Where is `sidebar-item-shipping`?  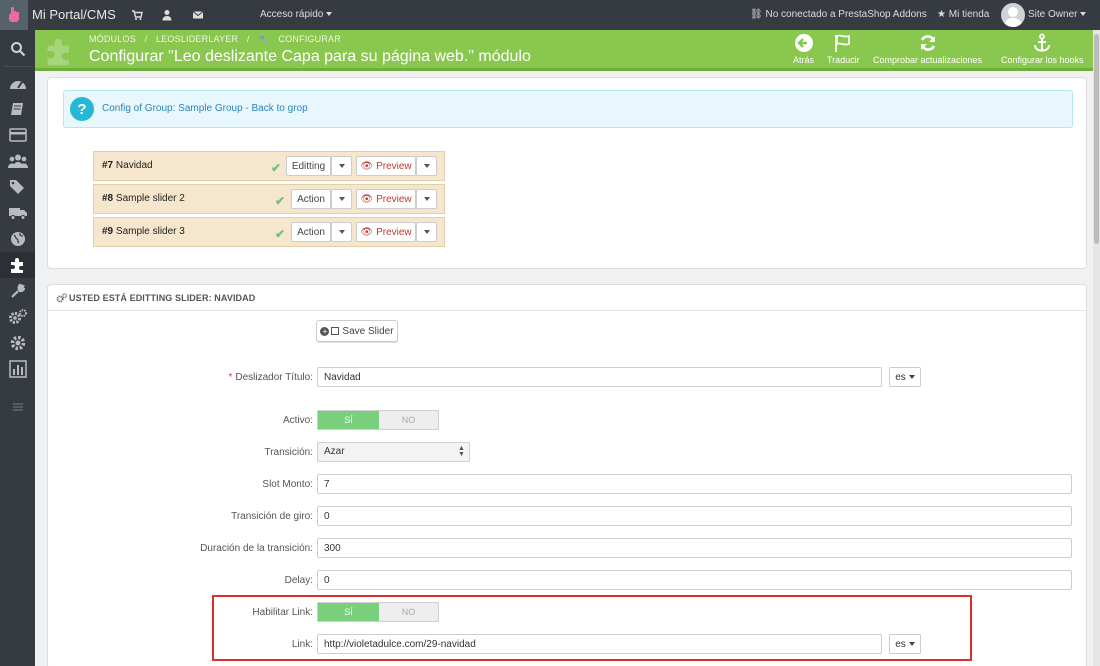 sidebar-item-shipping is located at coordinates (17, 213).